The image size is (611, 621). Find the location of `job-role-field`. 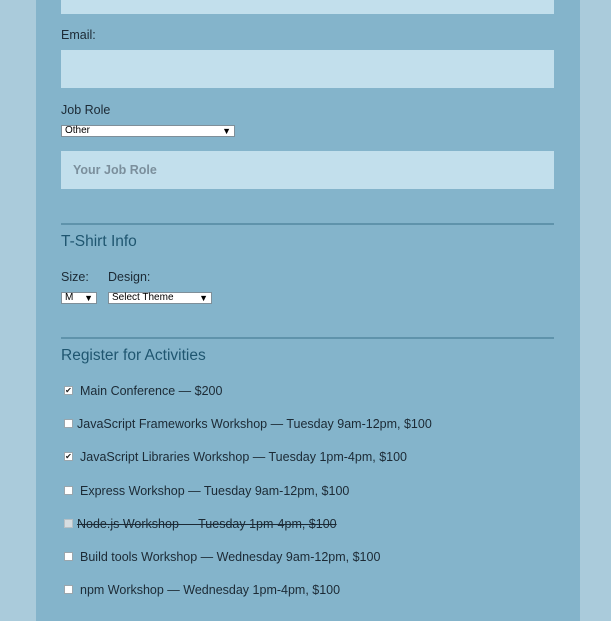

job-role-field is located at coordinates (307, 170).